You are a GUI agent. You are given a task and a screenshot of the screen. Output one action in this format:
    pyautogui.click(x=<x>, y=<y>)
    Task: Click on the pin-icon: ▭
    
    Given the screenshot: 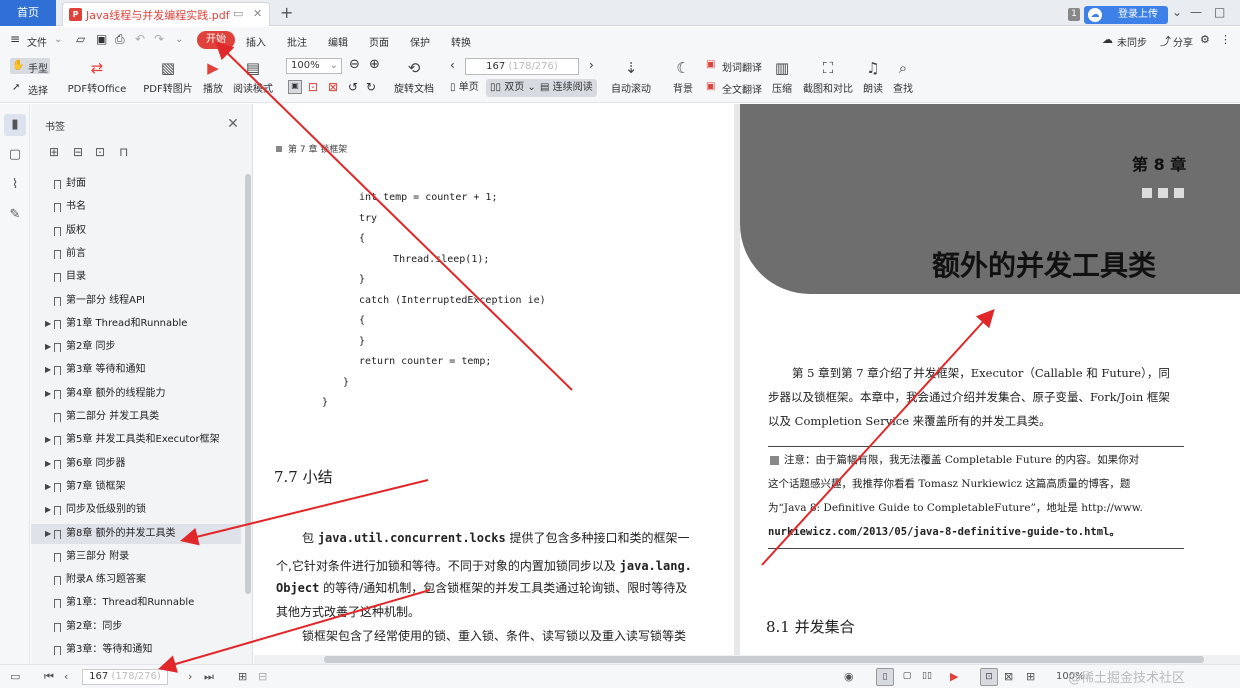 What is the action you would take?
    pyautogui.click(x=238, y=13)
    